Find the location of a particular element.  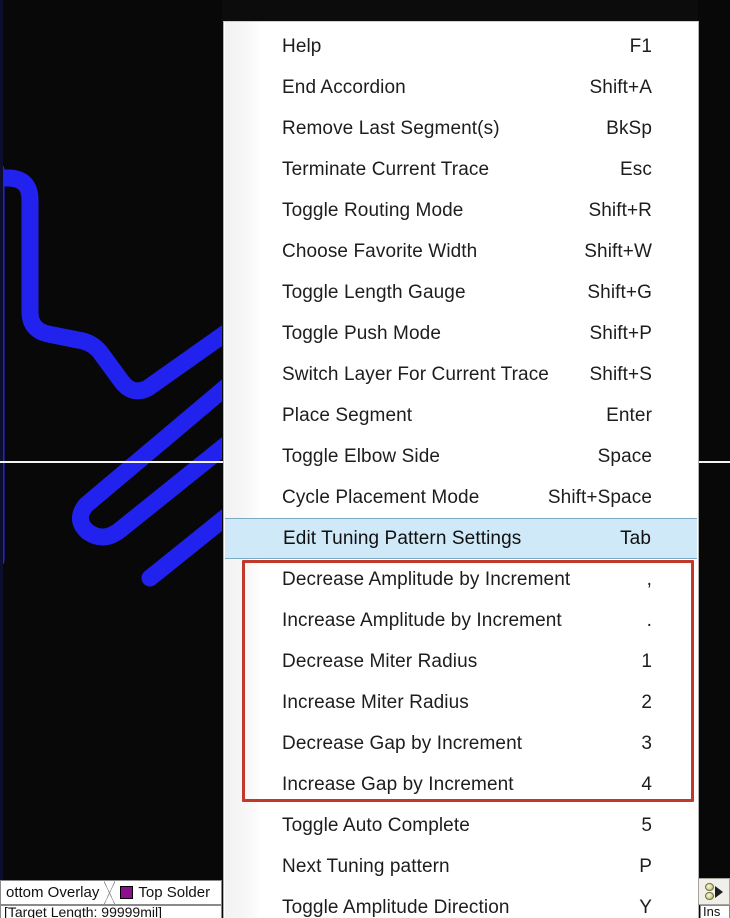

menu-item-shortcut: P is located at coordinates (645, 866).